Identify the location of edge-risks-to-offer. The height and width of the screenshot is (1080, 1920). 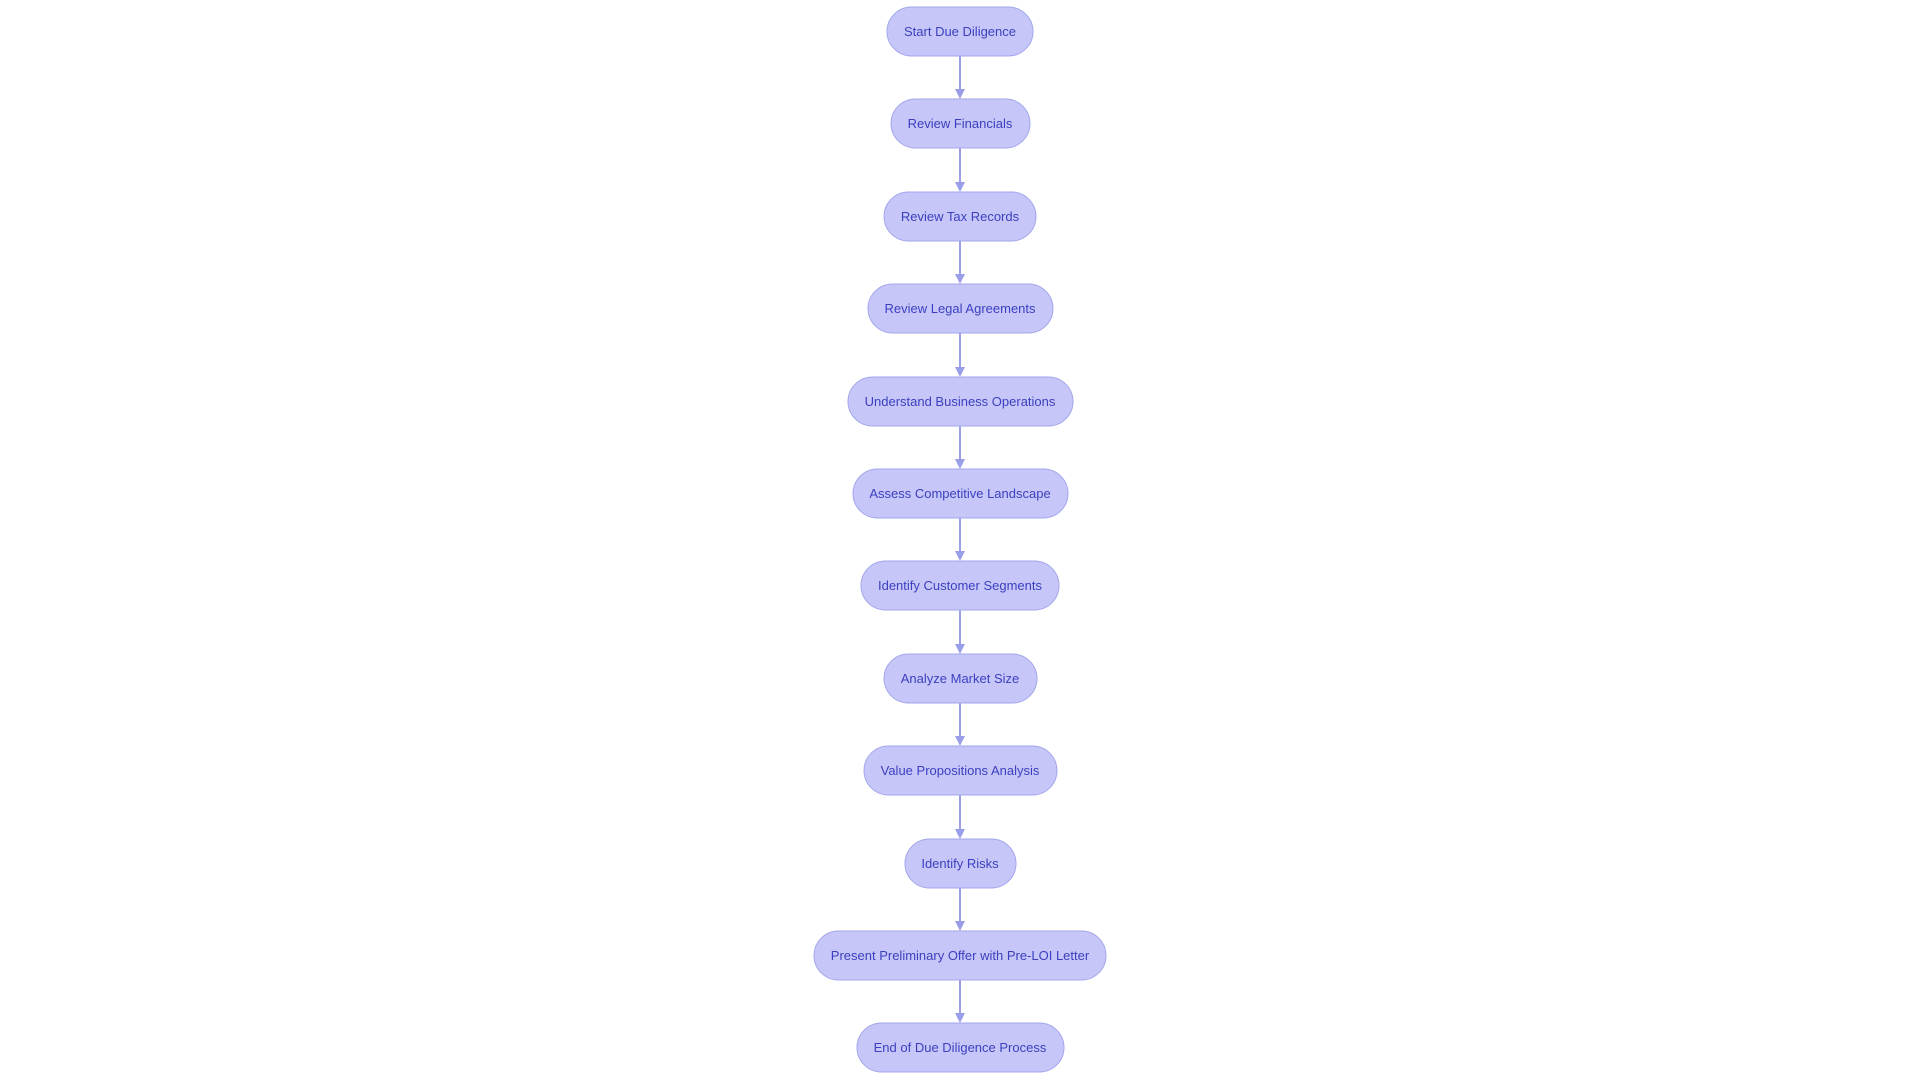
(960, 909).